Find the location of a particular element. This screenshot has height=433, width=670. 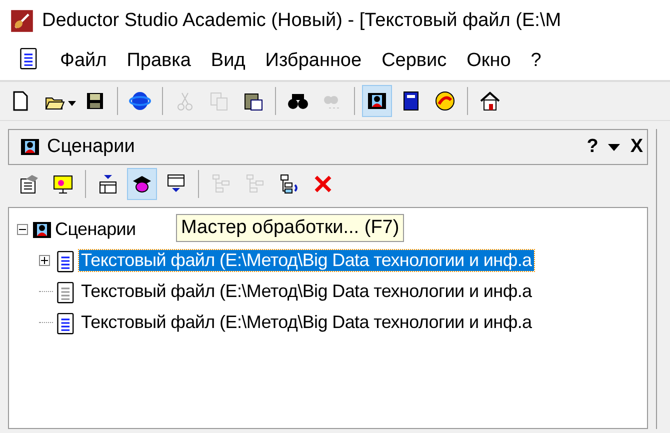

tooltip: Мастер обработки... (F7) is located at coordinates (290, 228).